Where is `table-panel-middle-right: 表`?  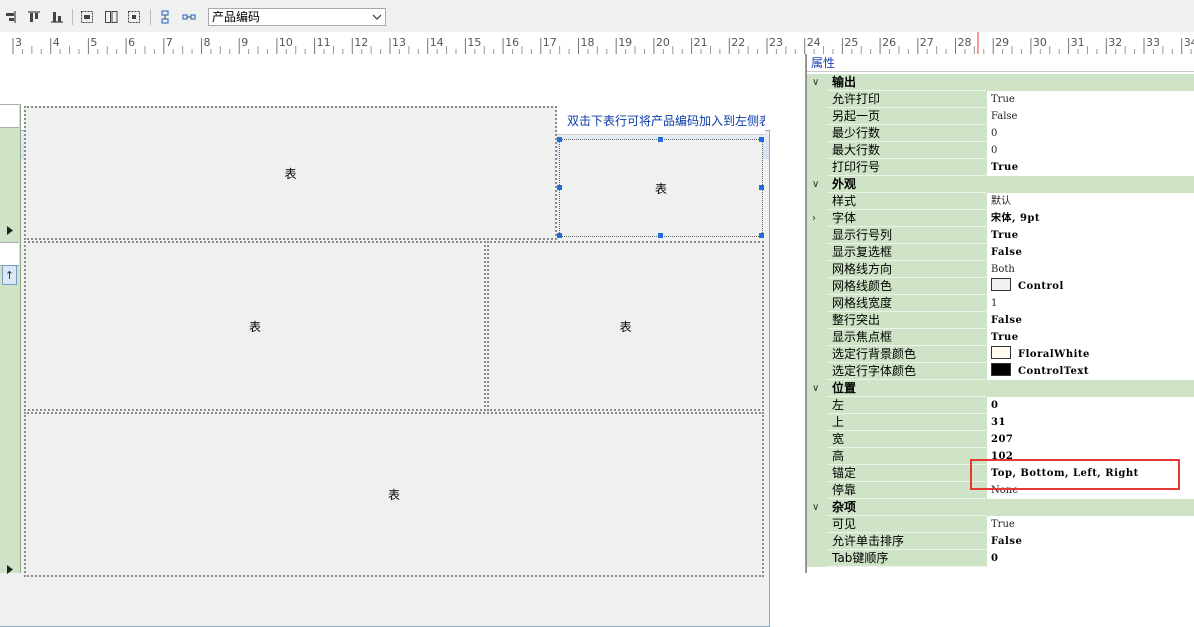 table-panel-middle-right: 表 is located at coordinates (625, 326).